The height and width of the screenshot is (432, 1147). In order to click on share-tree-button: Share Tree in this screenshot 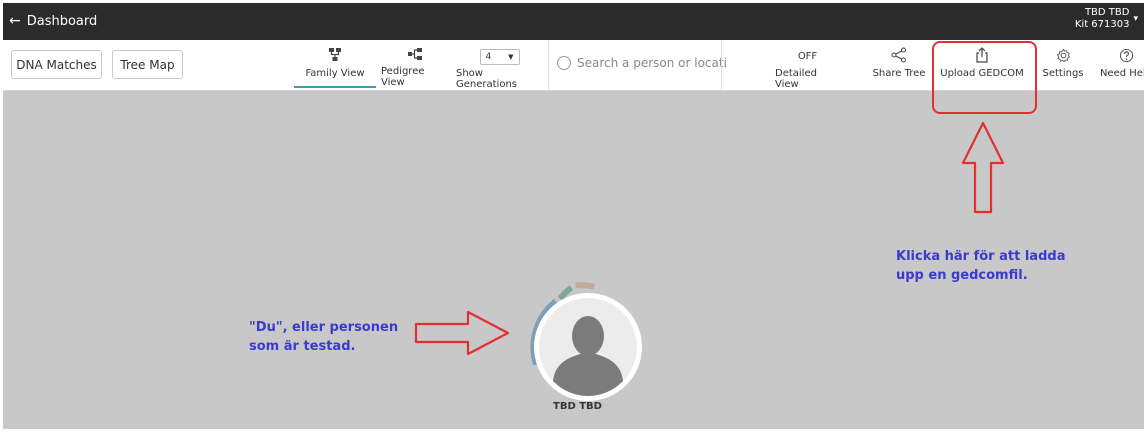, I will do `click(899, 67)`.